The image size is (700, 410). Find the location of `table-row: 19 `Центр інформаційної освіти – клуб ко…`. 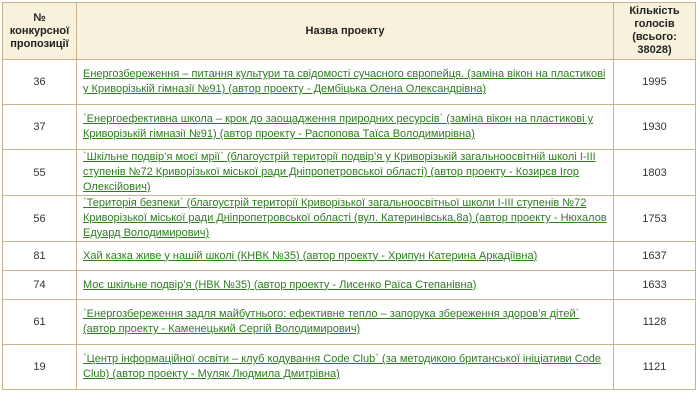

table-row: 19 `Центр інформаційної освіти – клуб ко… is located at coordinates (349, 367).